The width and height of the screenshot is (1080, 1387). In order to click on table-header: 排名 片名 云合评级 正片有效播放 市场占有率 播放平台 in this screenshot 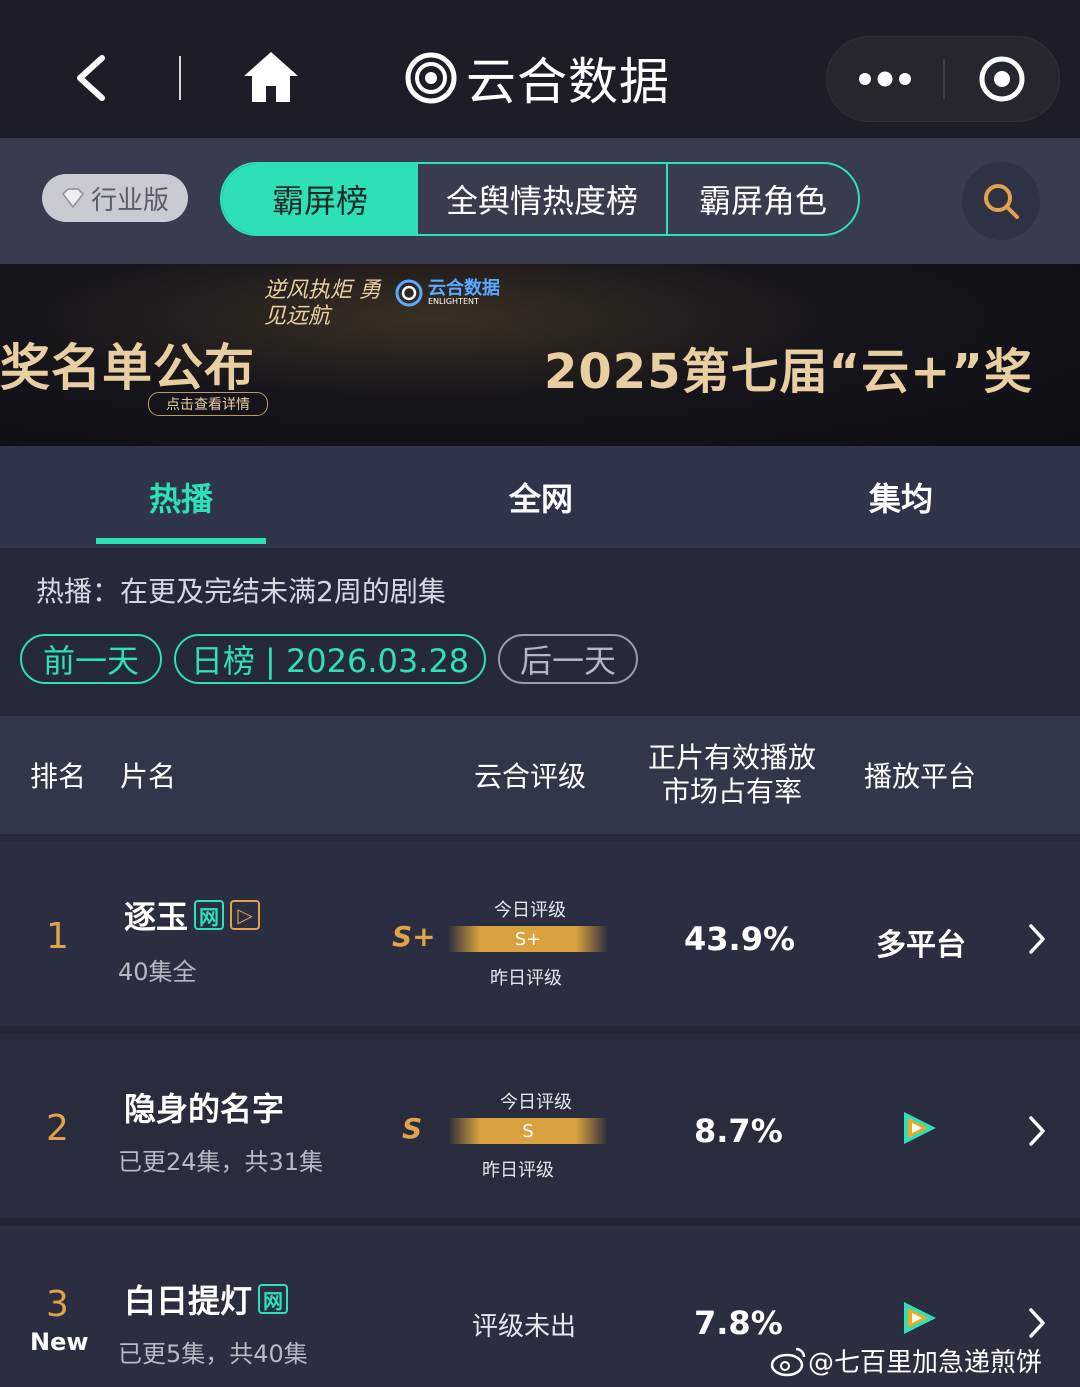, I will do `click(540, 775)`.